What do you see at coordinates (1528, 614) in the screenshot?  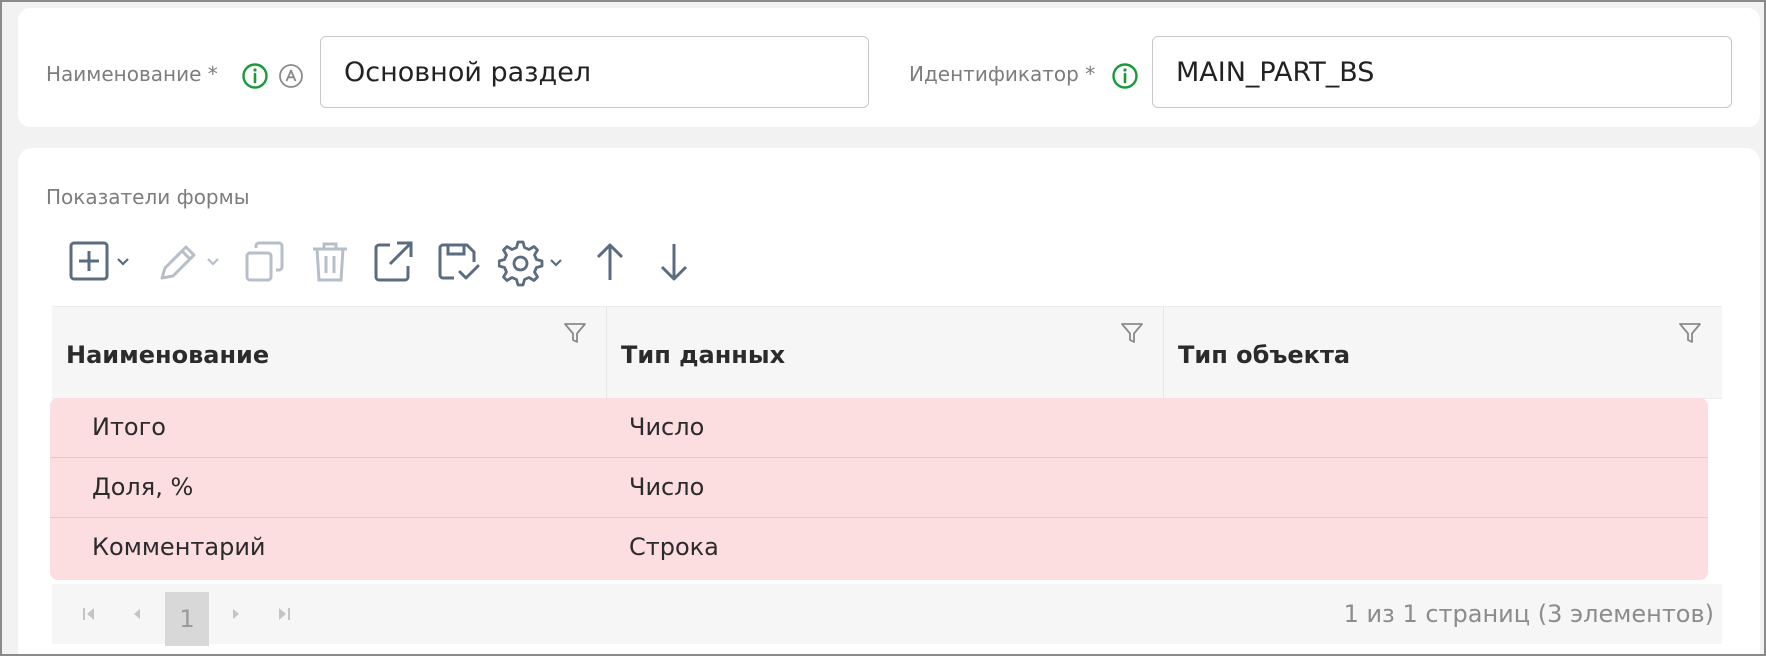 I see `pager-info: 1 из 1 страниц (3 элементов)` at bounding box center [1528, 614].